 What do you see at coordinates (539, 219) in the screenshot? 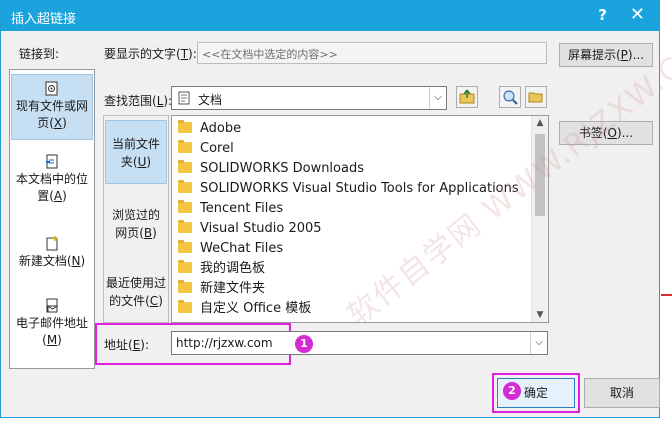
I see `file-list-scrollbar: ▲ ▼` at bounding box center [539, 219].